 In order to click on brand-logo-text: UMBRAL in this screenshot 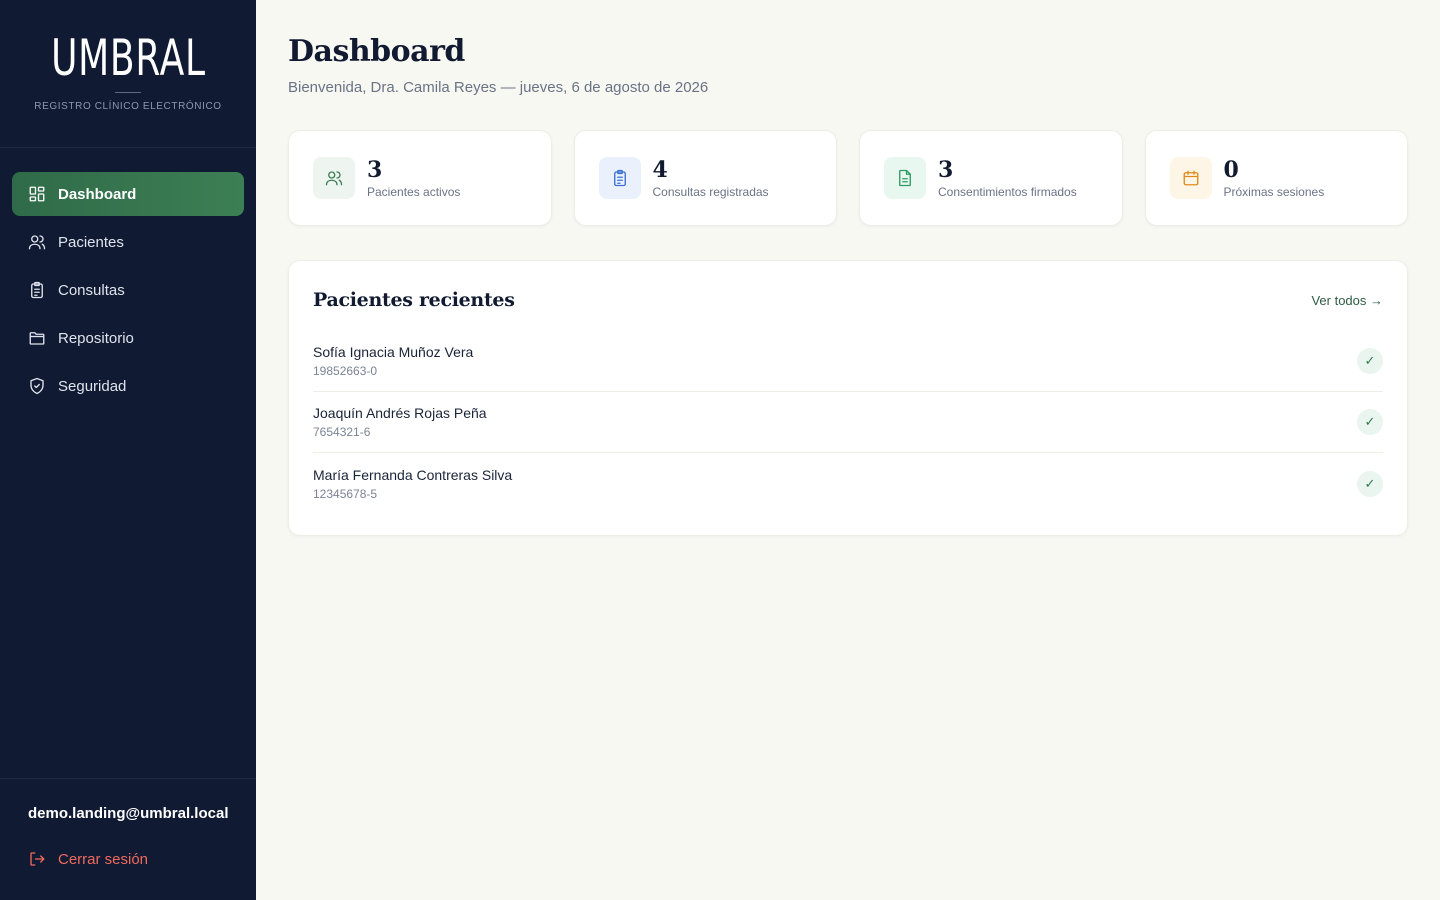, I will do `click(128, 58)`.